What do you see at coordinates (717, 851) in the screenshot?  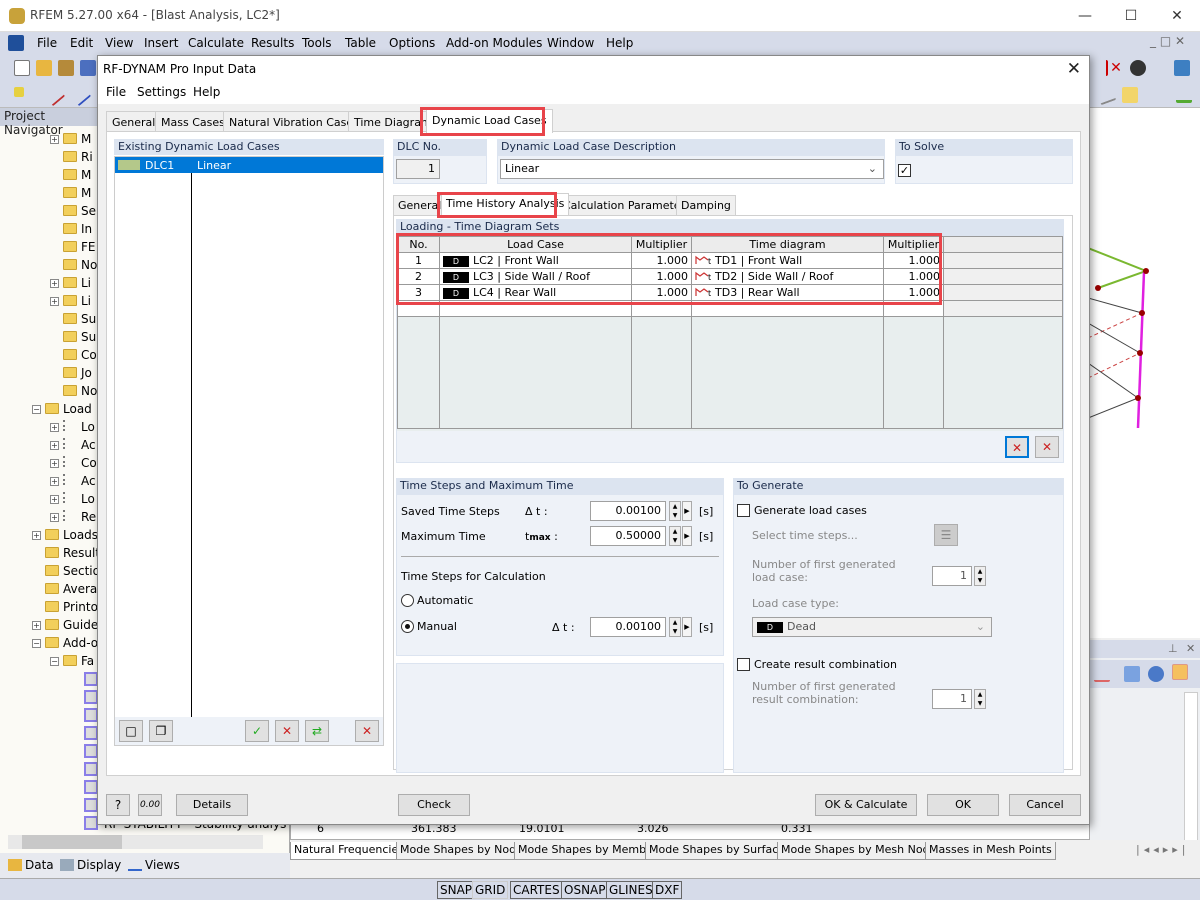 I see `tab-mode-shapes-surface: Mode Shapes by Surface` at bounding box center [717, 851].